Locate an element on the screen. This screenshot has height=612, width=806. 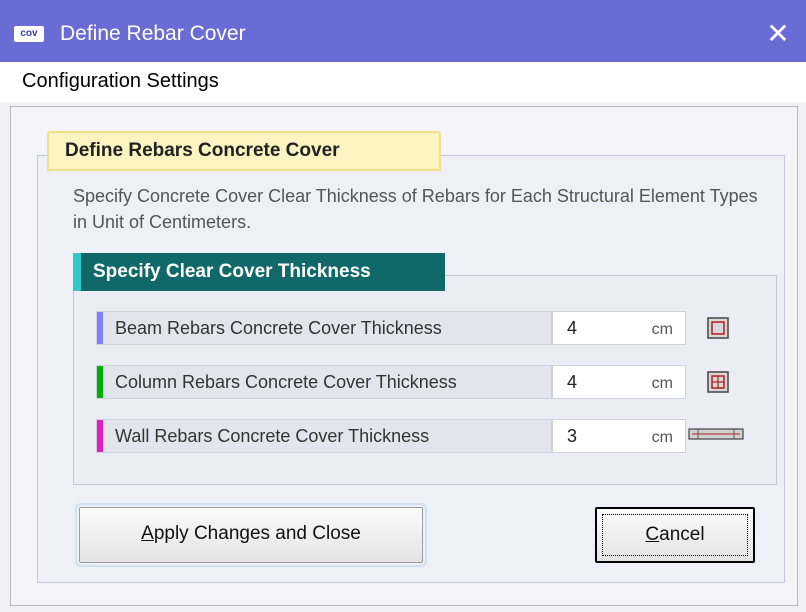
beam-color-bar is located at coordinates (100, 328).